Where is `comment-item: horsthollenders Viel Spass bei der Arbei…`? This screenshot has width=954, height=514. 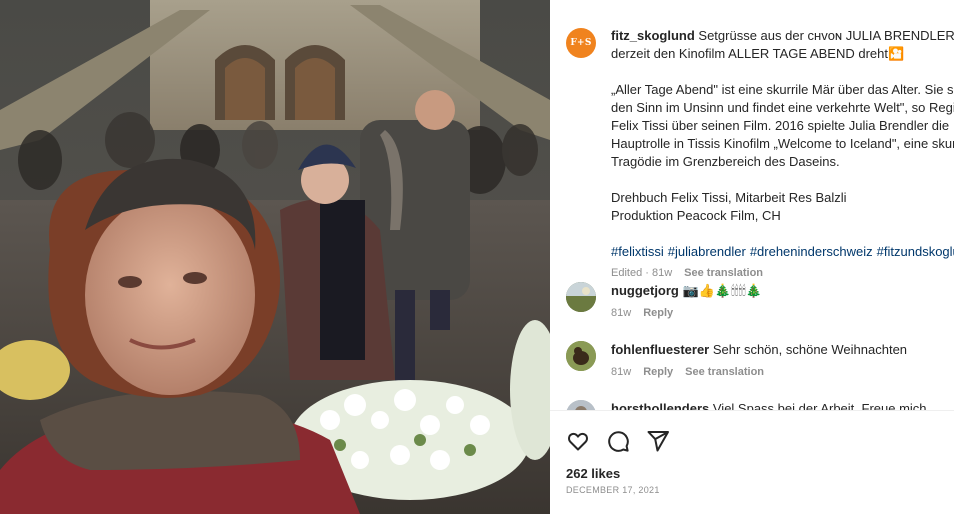
comment-item: horsthollenders Viel Spass bei der Arbei… is located at coordinates (781, 405).